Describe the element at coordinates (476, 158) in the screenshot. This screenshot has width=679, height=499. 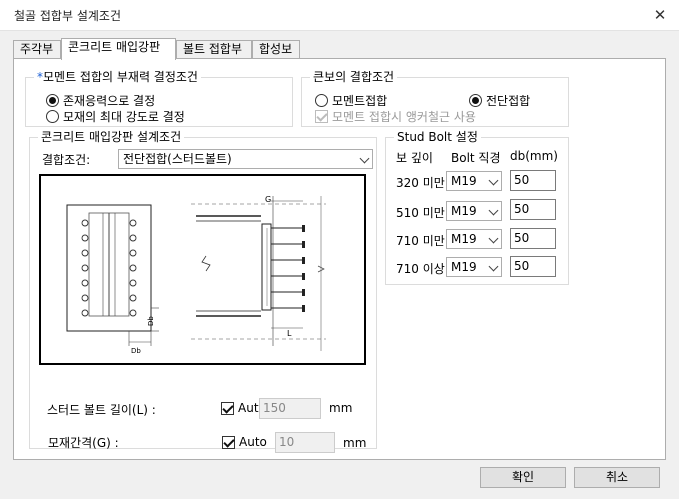
I see `header-bolt: Bolt 직경` at that location.